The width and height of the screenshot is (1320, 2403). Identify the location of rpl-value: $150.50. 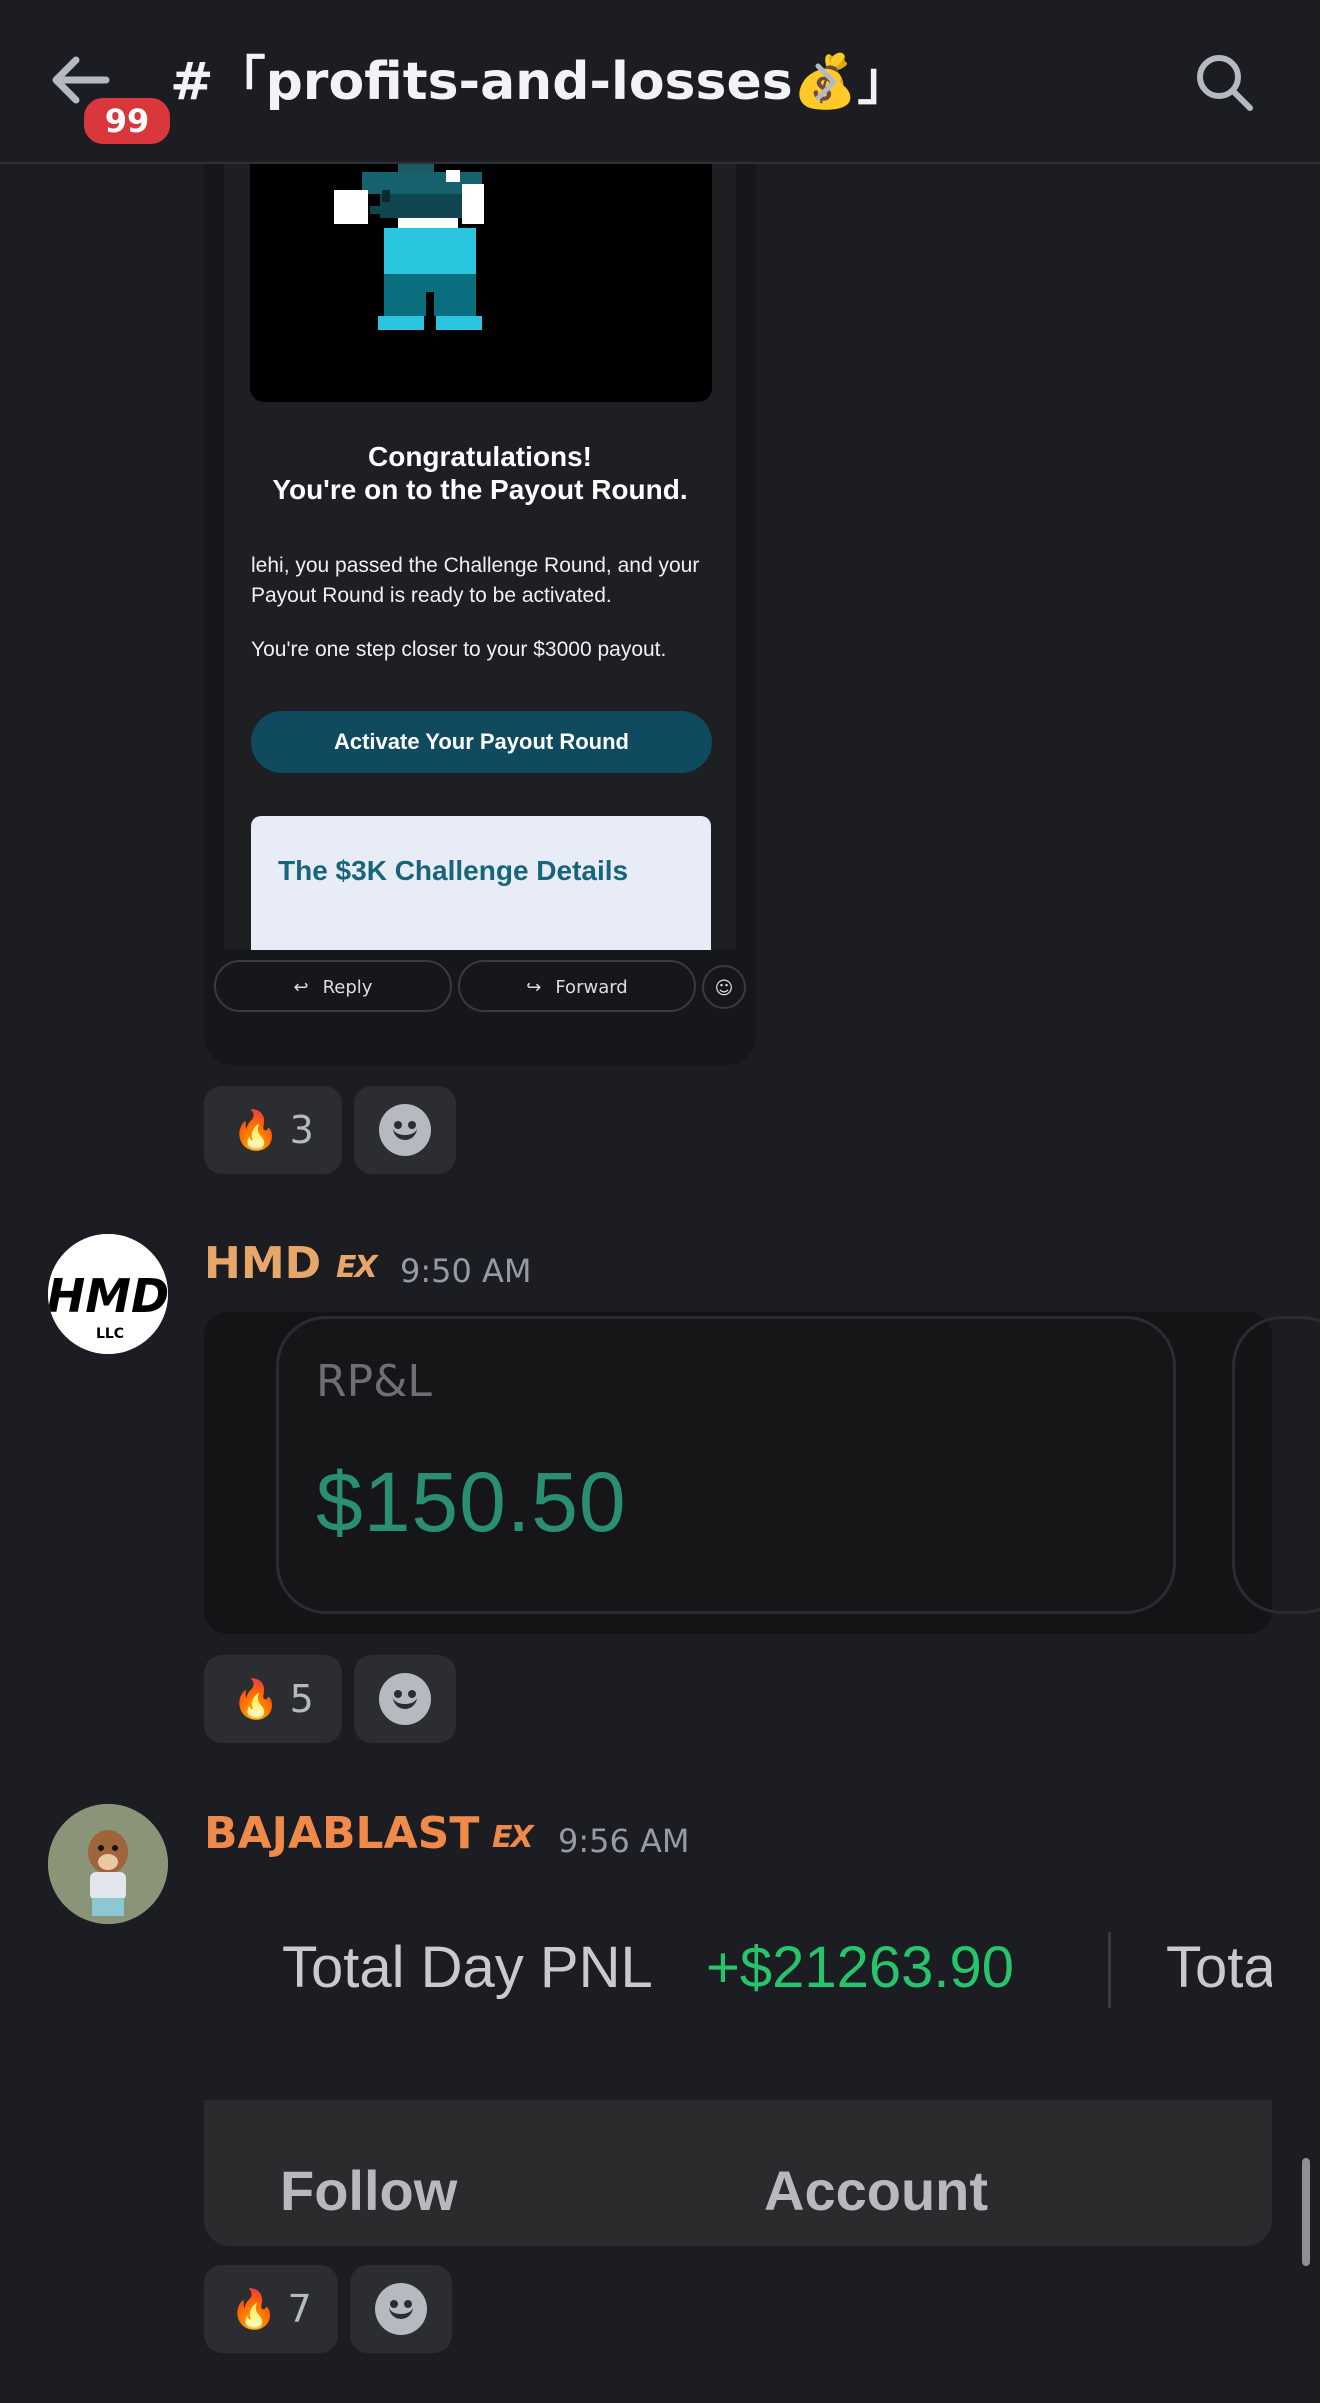
(471, 1502).